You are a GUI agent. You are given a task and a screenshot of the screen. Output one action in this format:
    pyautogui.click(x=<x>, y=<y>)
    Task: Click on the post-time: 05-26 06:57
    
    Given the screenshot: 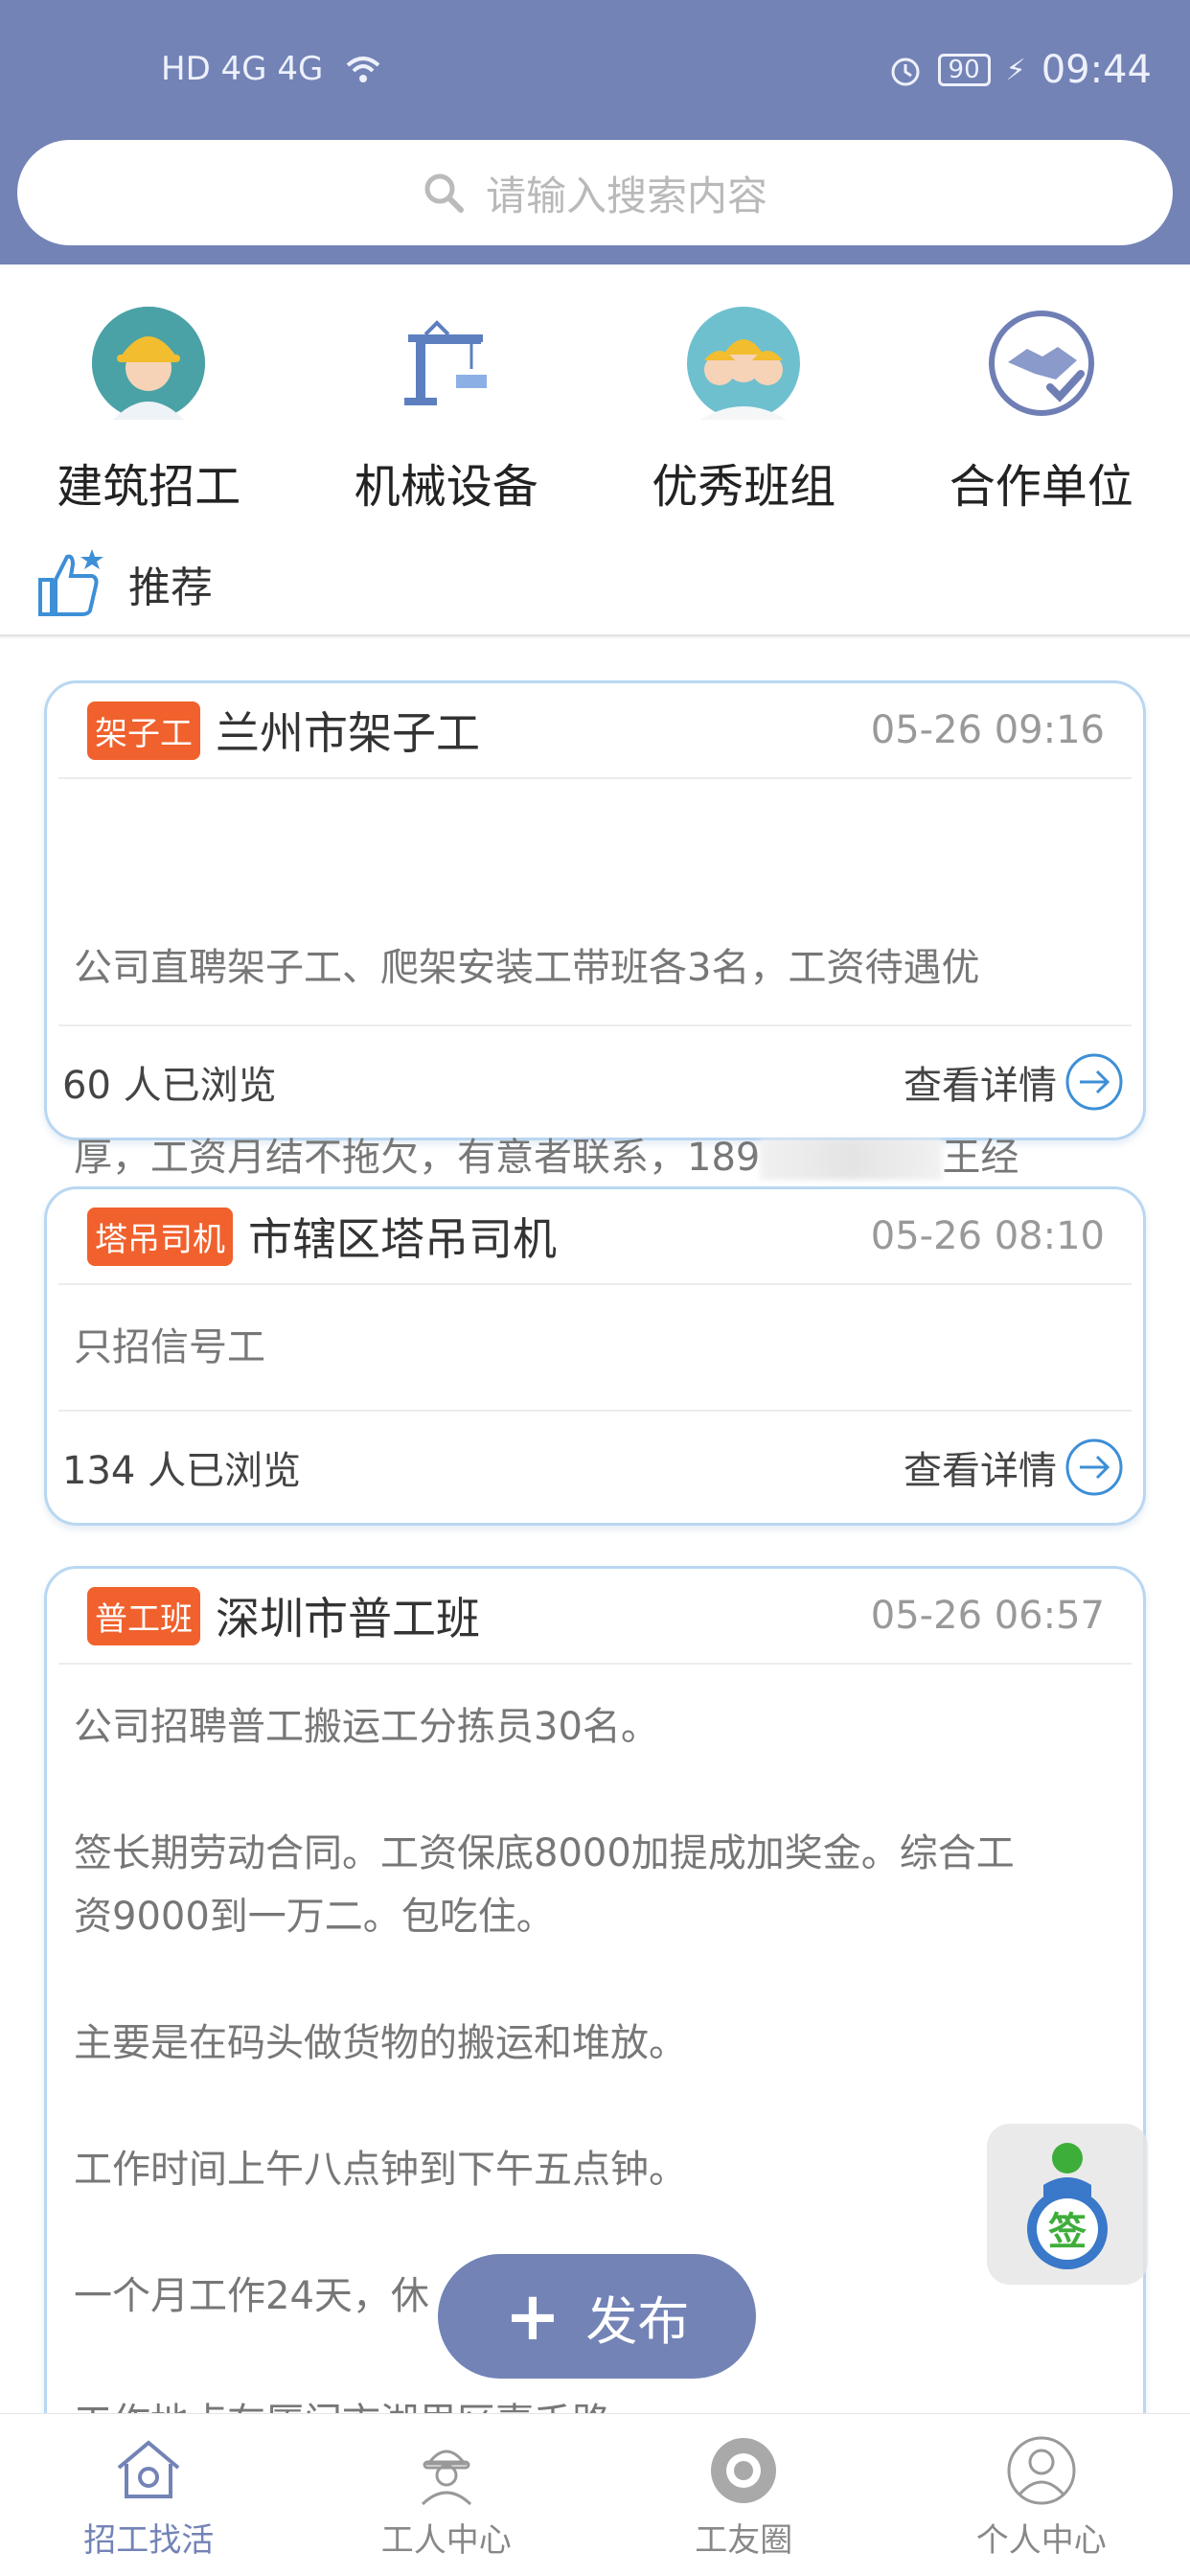 What is the action you would take?
    pyautogui.click(x=987, y=1616)
    